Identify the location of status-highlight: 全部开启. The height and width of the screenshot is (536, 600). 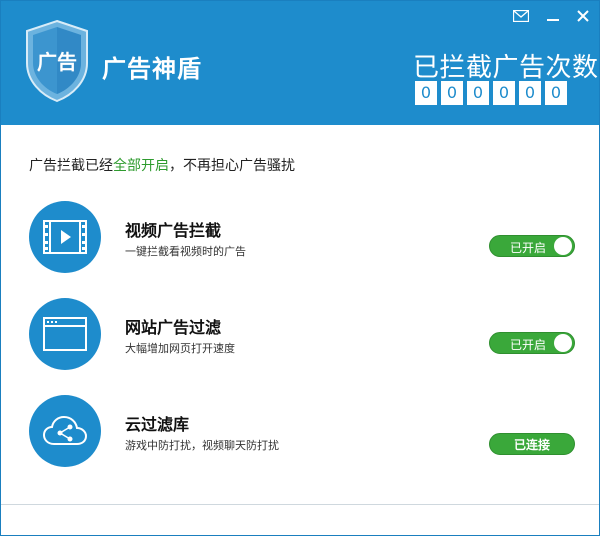
(141, 166).